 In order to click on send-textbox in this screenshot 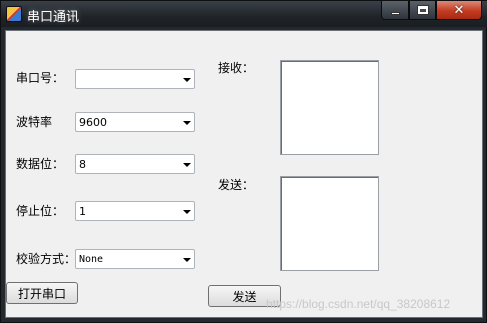, I will do `click(329, 223)`.